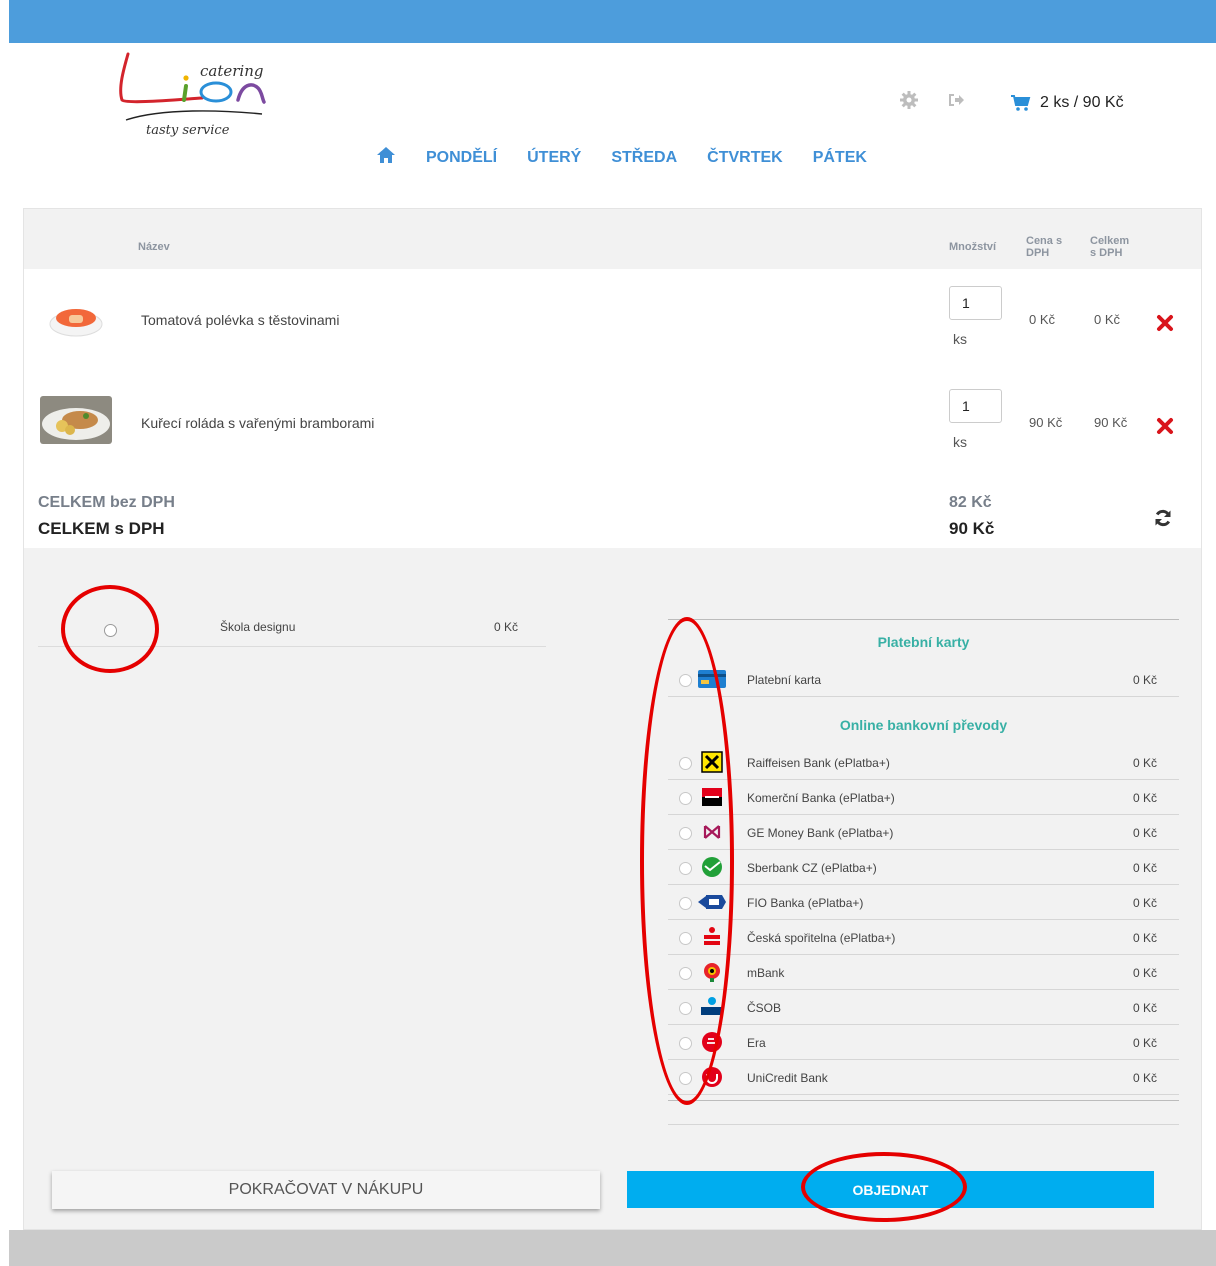  What do you see at coordinates (923, 1007) in the screenshot?
I see `payment-option-csob: ČSOB 0 Kč` at bounding box center [923, 1007].